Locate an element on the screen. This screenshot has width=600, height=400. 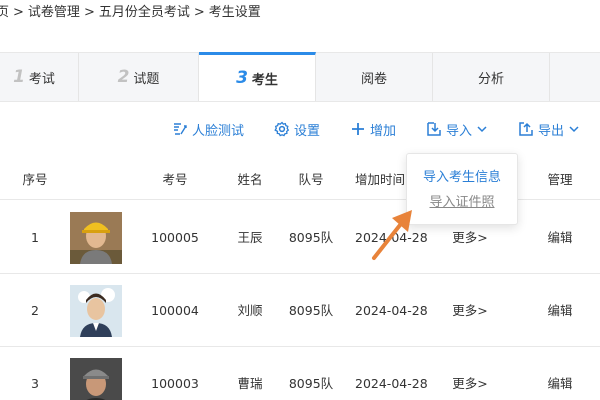
breadcrumb-item-exam: 五月份全员考试 is located at coordinates (144, 13).